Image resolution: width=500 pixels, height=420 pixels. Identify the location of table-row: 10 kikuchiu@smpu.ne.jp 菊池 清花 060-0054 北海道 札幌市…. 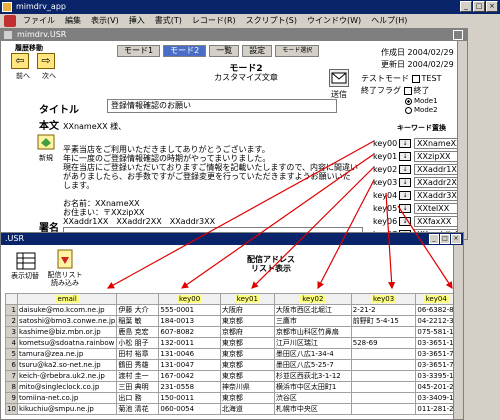
(231, 409).